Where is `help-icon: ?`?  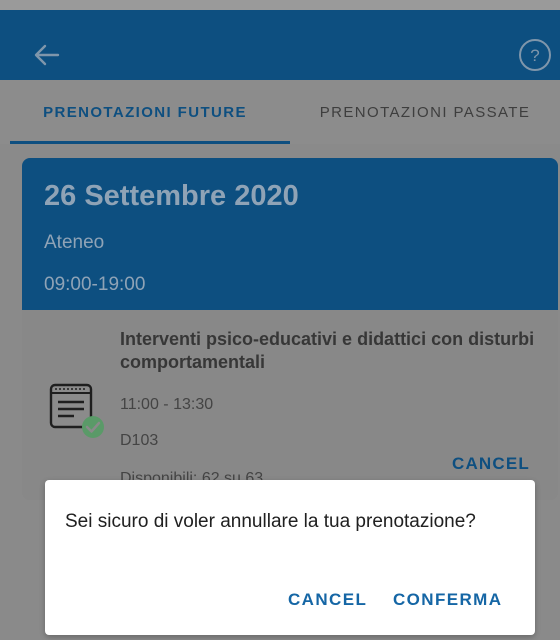
help-icon: ? is located at coordinates (535, 55).